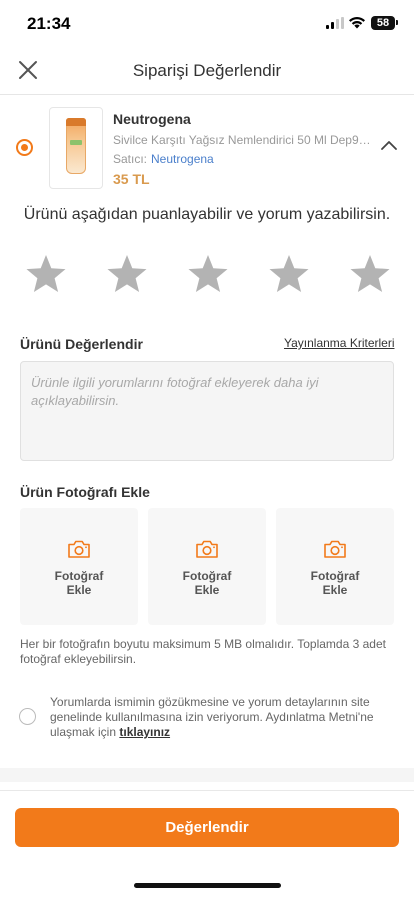  Describe the element at coordinates (397, 22) in the screenshot. I see `battery-tip` at that location.